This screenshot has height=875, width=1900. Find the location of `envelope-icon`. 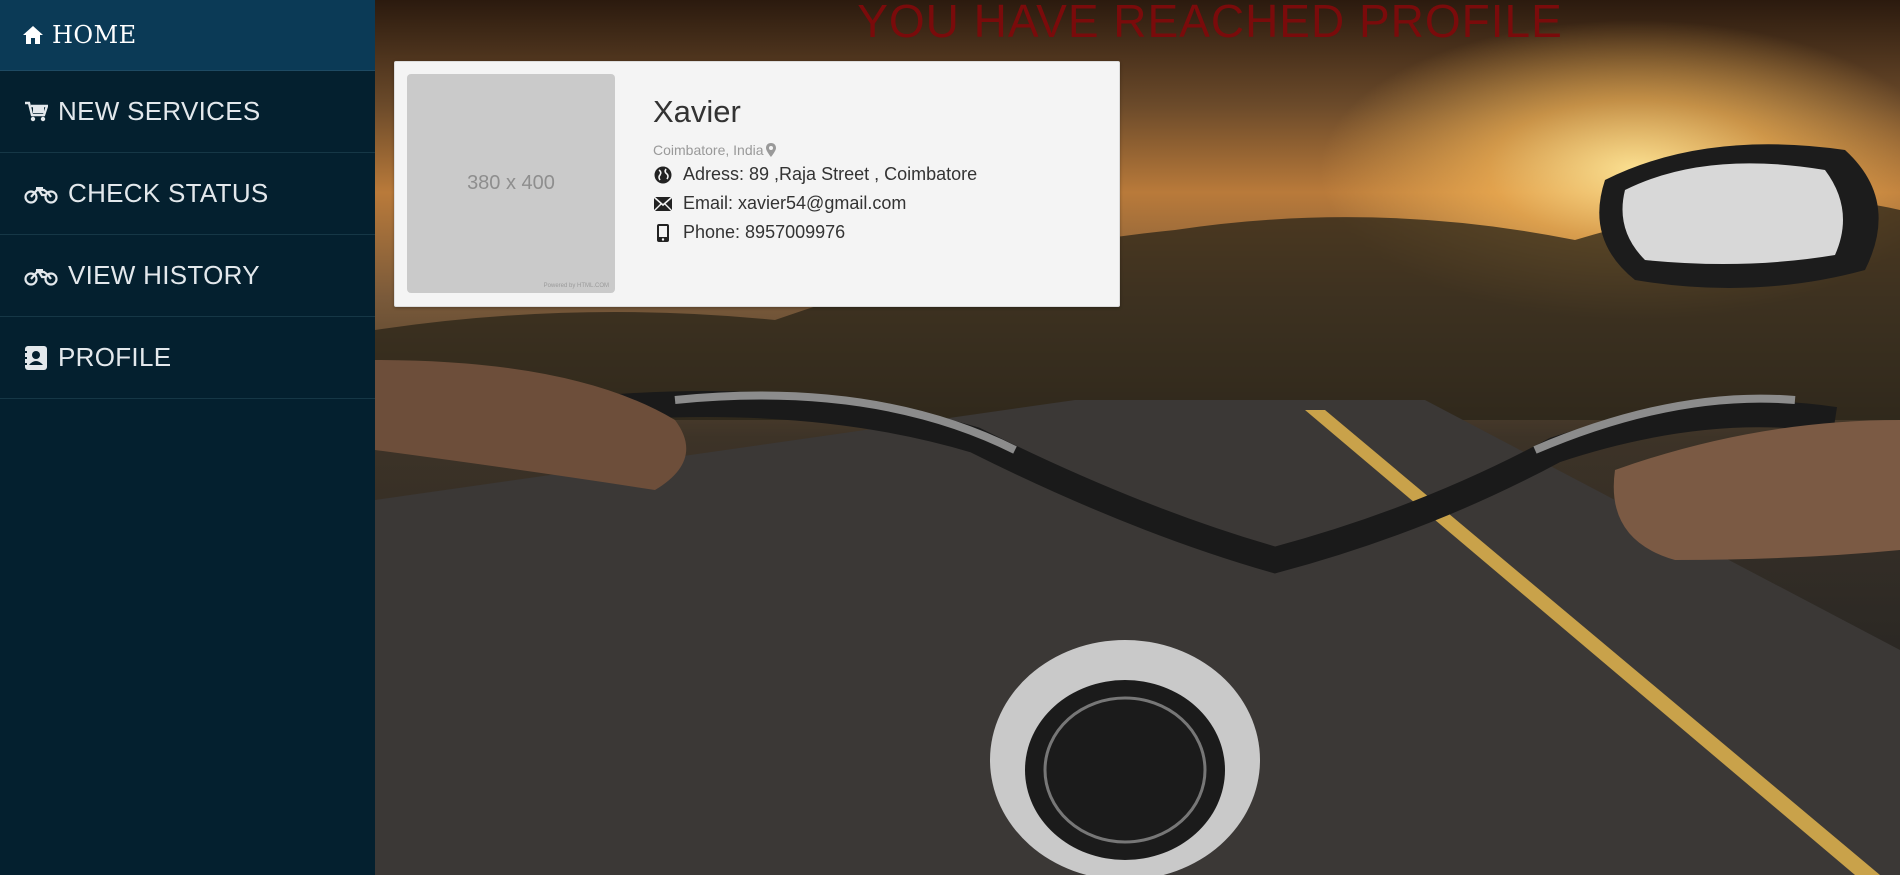

envelope-icon is located at coordinates (663, 203).